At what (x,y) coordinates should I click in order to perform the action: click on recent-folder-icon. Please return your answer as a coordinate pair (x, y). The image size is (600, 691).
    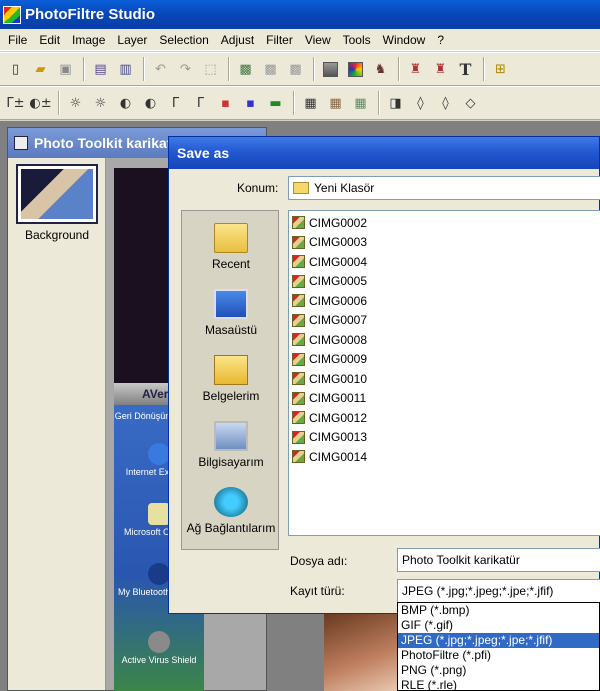
    Looking at the image, I should click on (231, 238).